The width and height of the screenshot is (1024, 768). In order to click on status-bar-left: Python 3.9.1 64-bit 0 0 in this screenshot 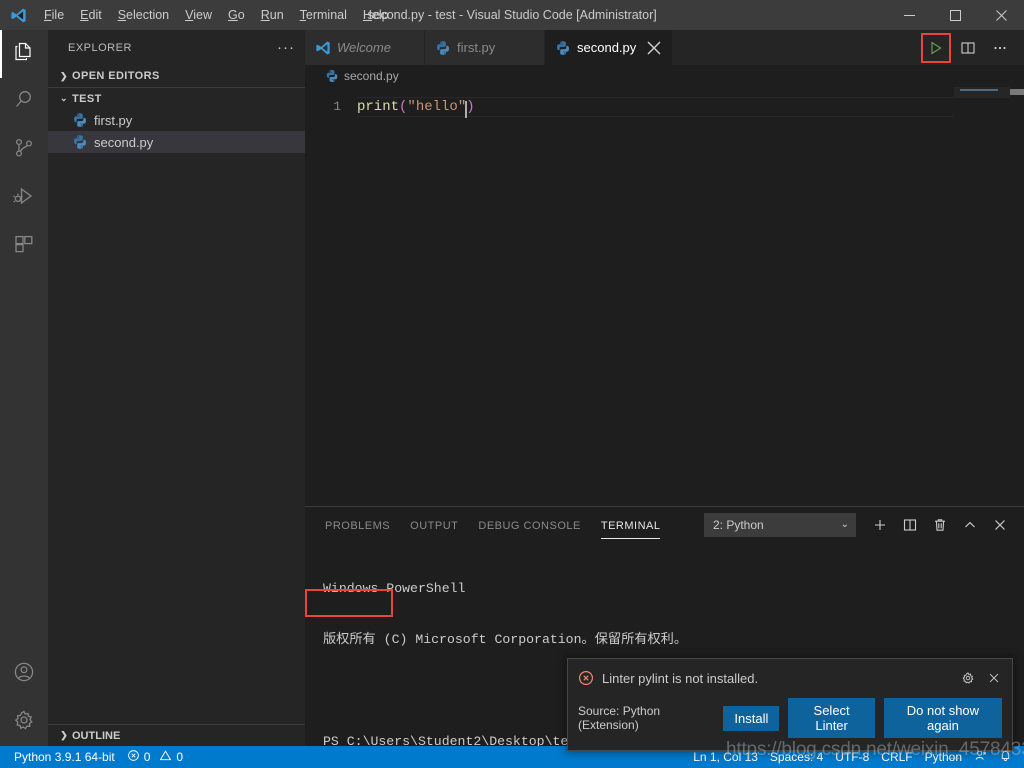, I will do `click(94, 757)`.